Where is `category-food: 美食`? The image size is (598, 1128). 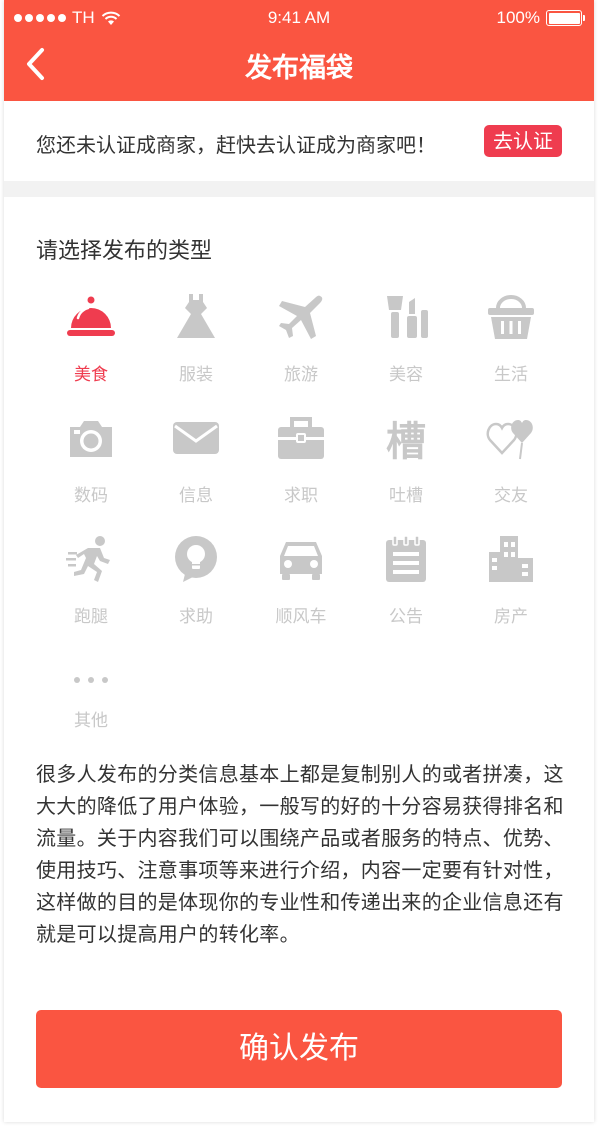
category-food: 美食 is located at coordinates (91, 347).